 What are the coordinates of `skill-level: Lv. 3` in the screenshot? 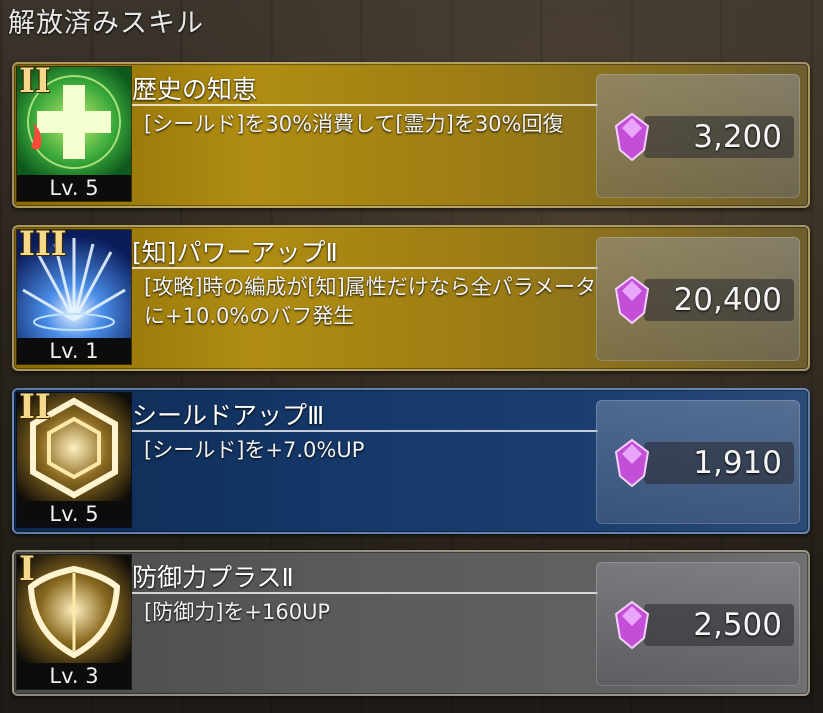 It's located at (74, 676).